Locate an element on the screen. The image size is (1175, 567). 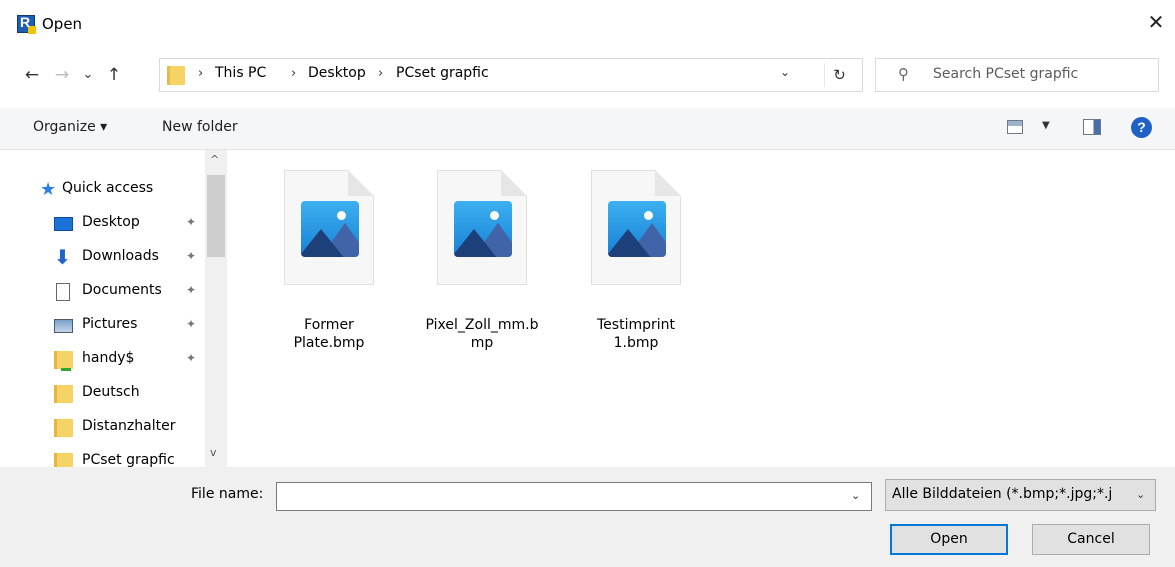
sidebar-item-label: Documents is located at coordinates (122, 290).